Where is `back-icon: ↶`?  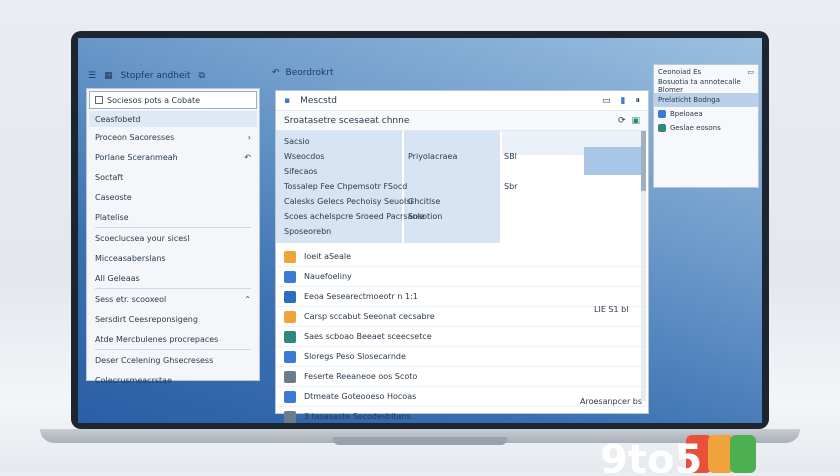 back-icon: ↶ is located at coordinates (276, 73).